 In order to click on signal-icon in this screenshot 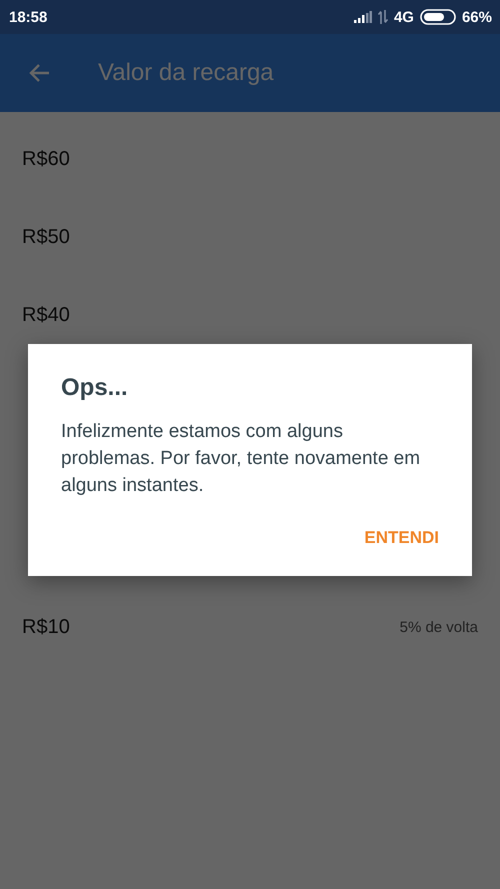, I will do `click(363, 17)`.